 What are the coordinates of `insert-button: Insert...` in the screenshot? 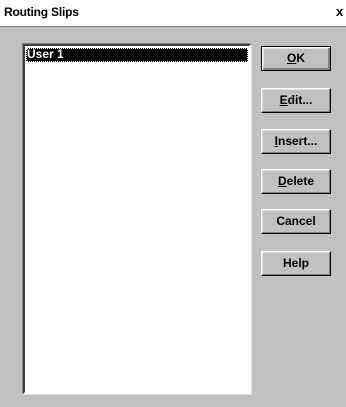 It's located at (296, 141).